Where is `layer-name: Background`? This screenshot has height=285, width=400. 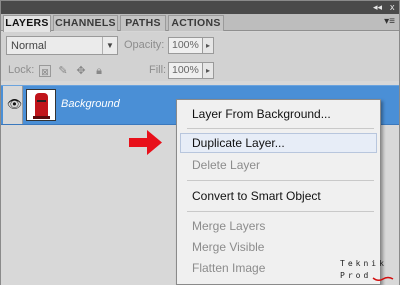 layer-name: Background is located at coordinates (90, 104).